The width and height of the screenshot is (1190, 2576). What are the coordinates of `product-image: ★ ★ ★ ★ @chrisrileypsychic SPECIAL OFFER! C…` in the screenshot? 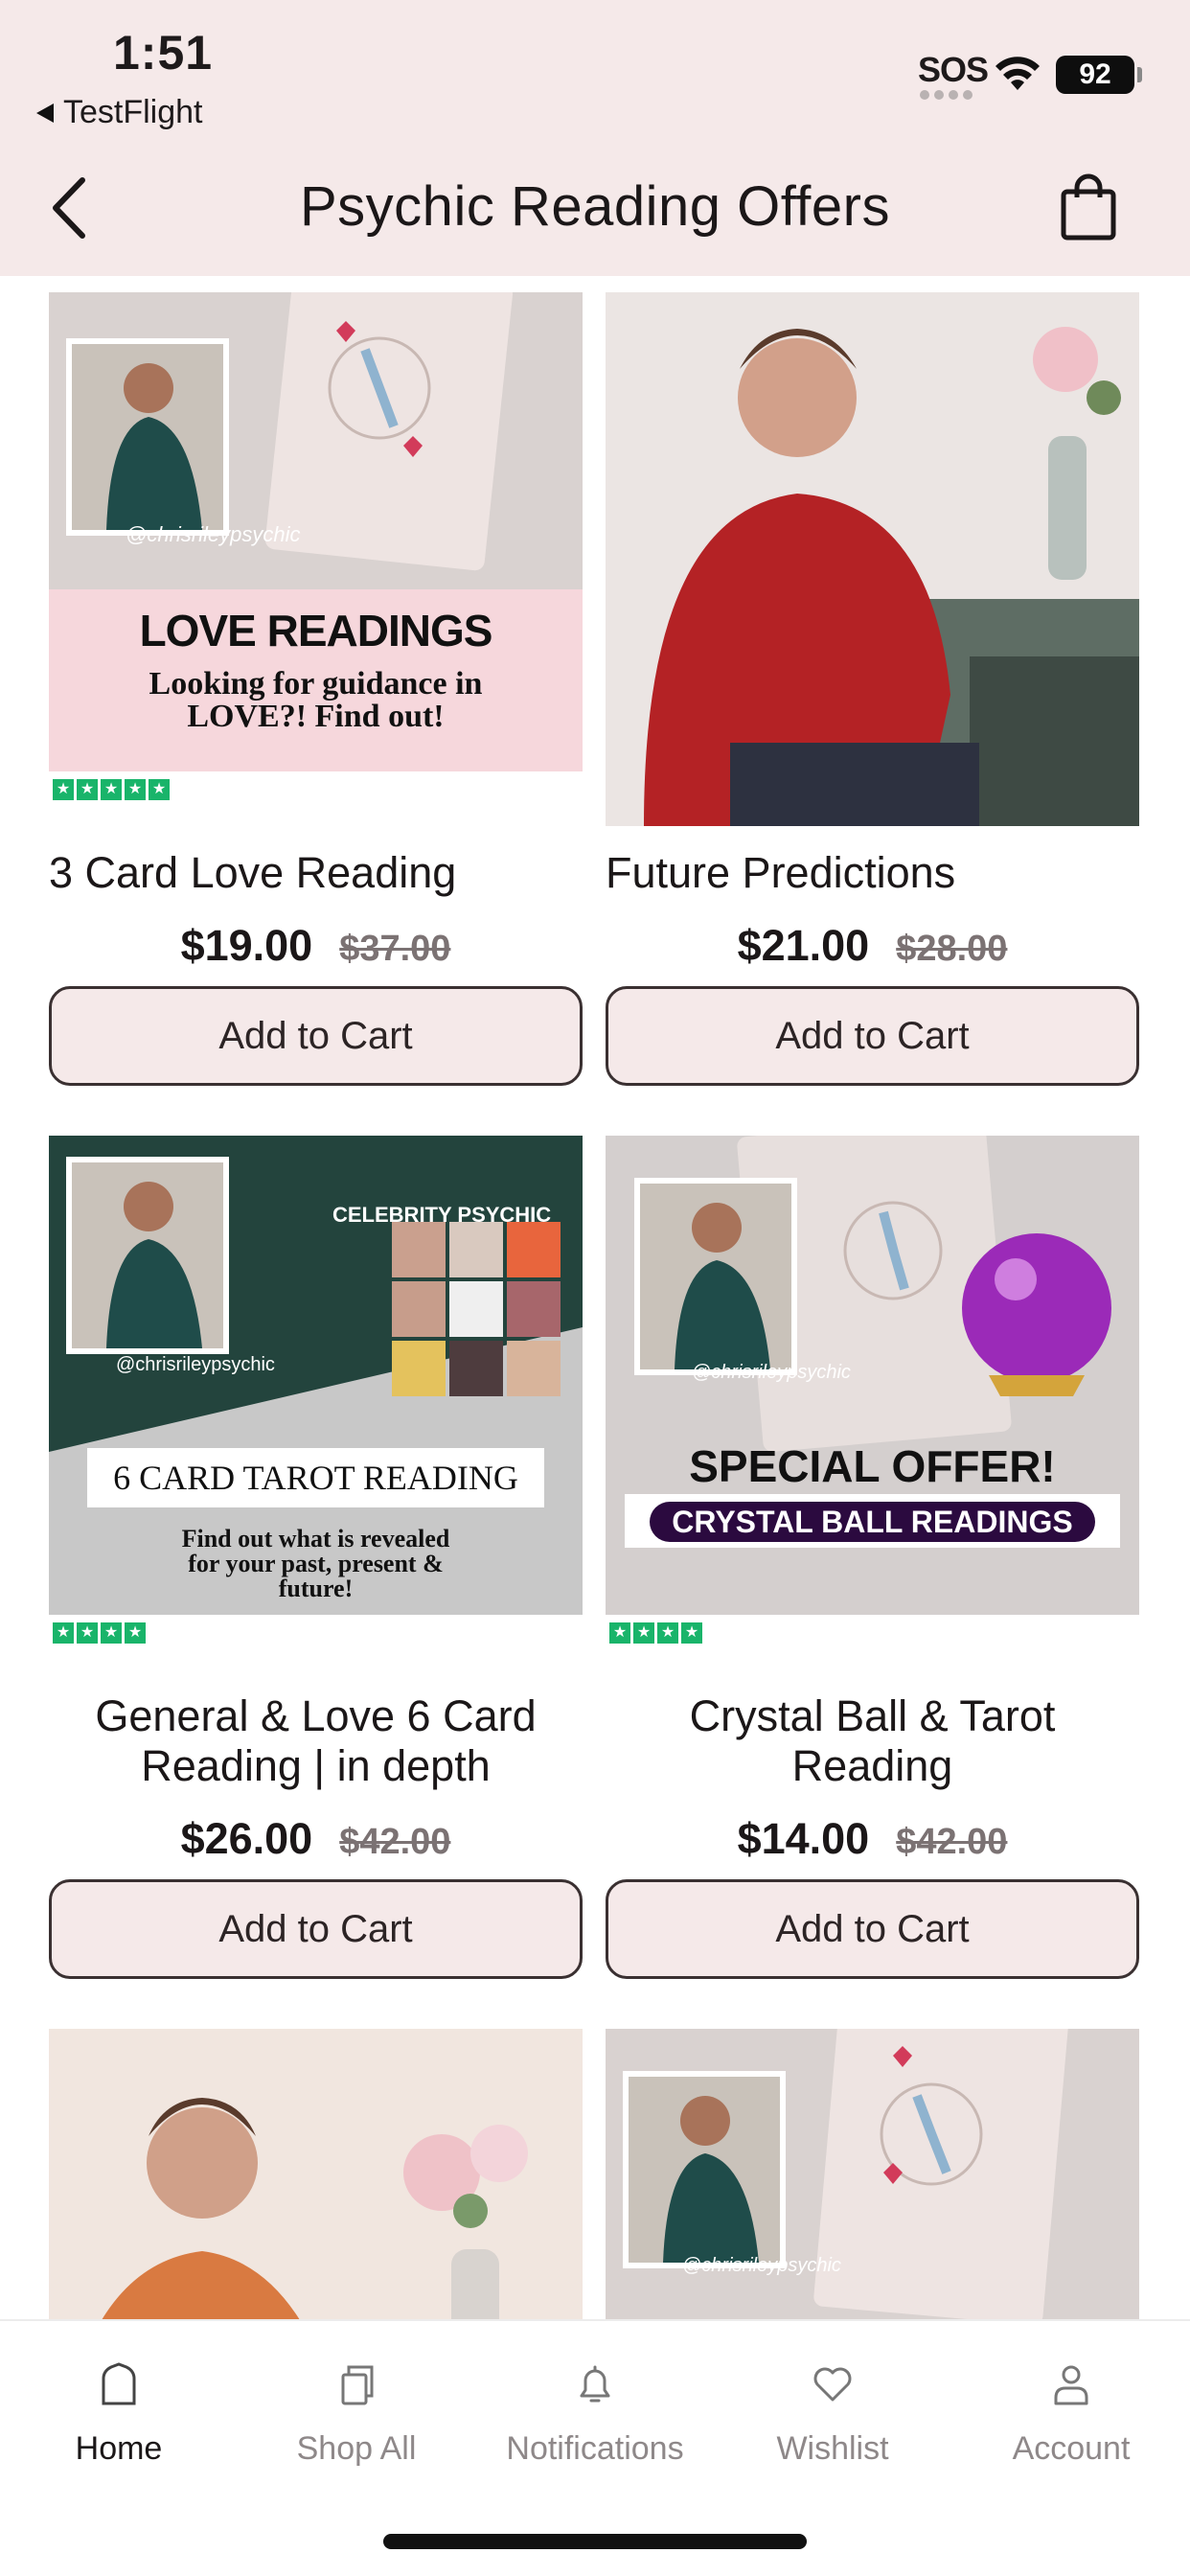 It's located at (873, 1402).